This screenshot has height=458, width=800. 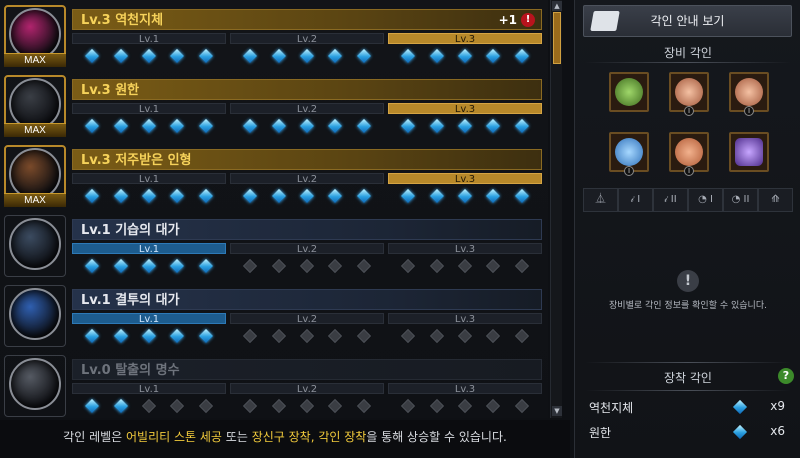 I want to click on ring-slot-1: I, so click(x=629, y=154).